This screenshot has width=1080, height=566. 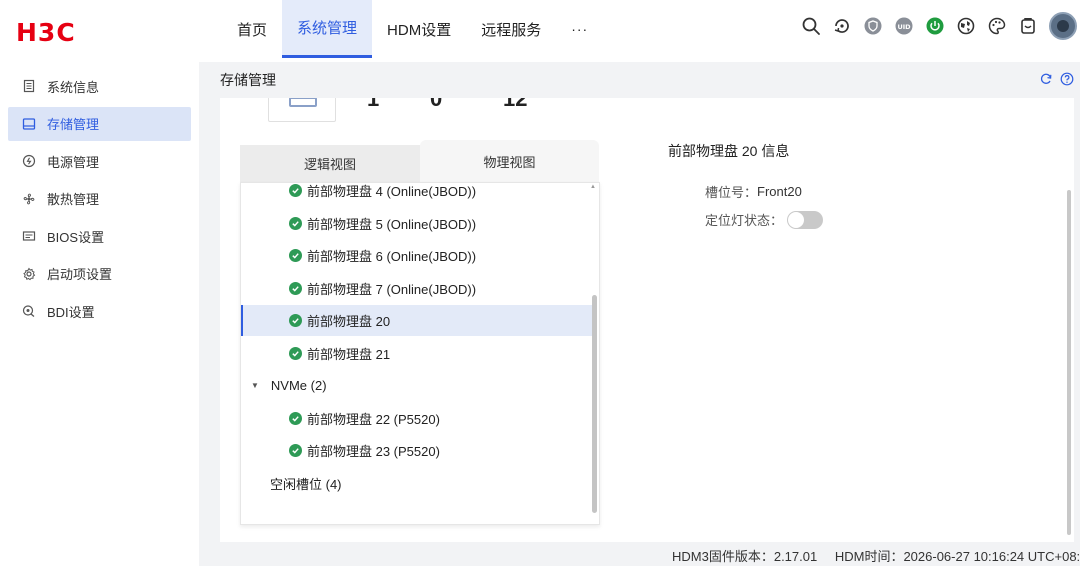 I want to click on summary-count-1: 1, so click(x=373, y=104).